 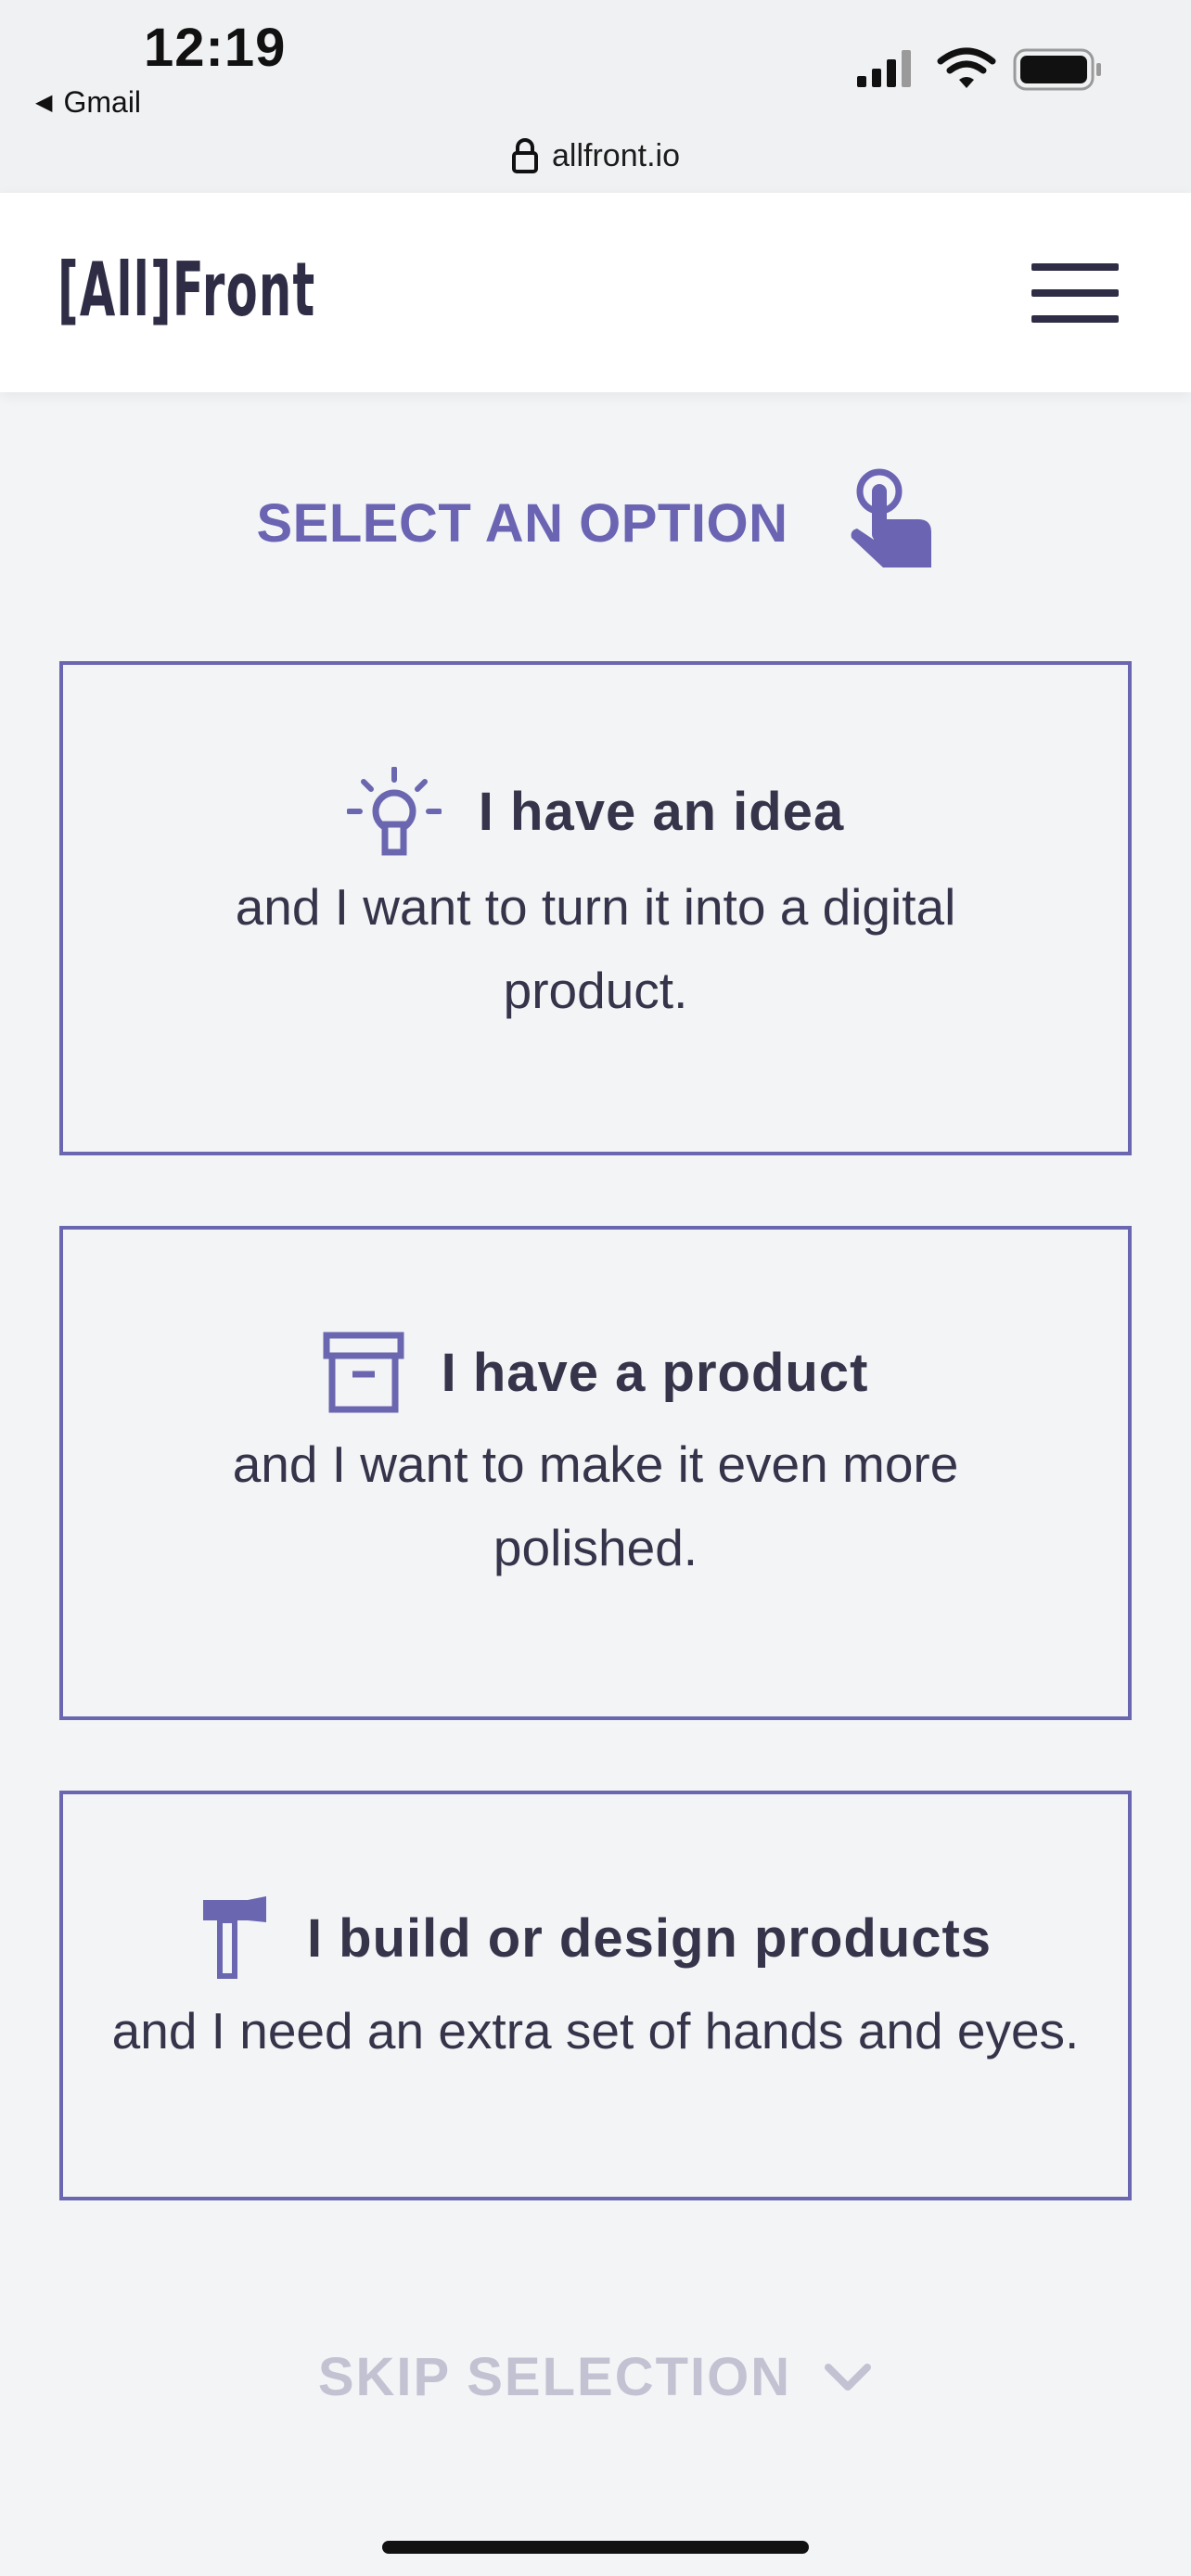 I want to click on back-to-app-link: ◀ Gmail, so click(x=88, y=102).